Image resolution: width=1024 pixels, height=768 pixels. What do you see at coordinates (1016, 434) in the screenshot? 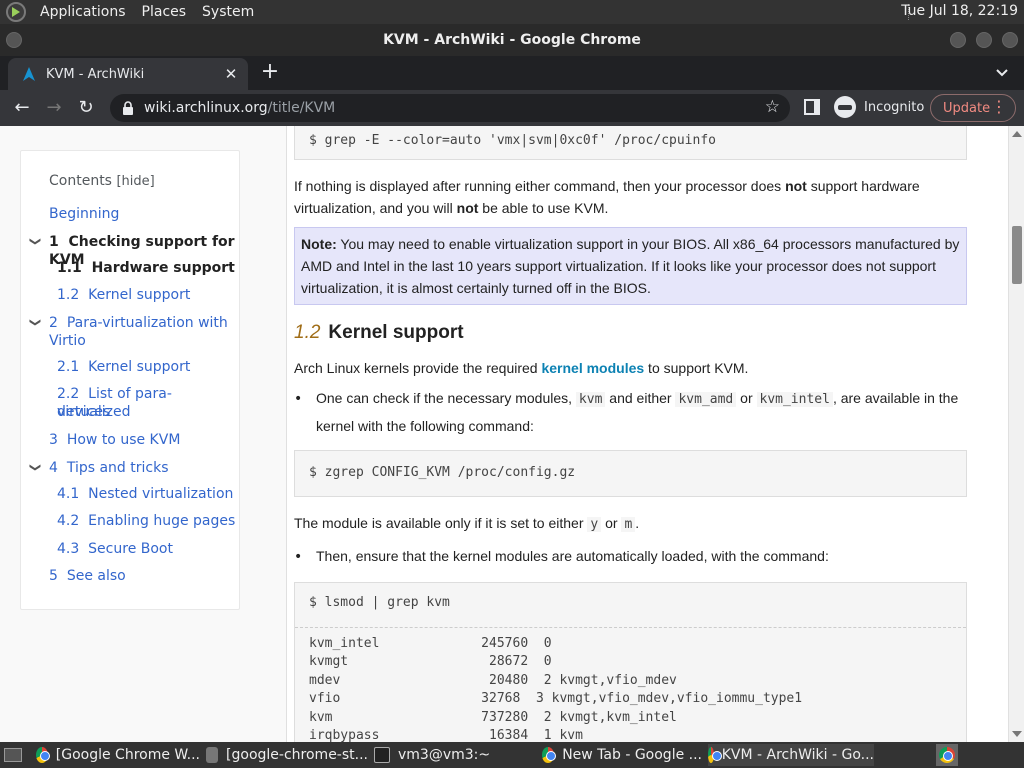
I see `vertical-scrollbar` at bounding box center [1016, 434].